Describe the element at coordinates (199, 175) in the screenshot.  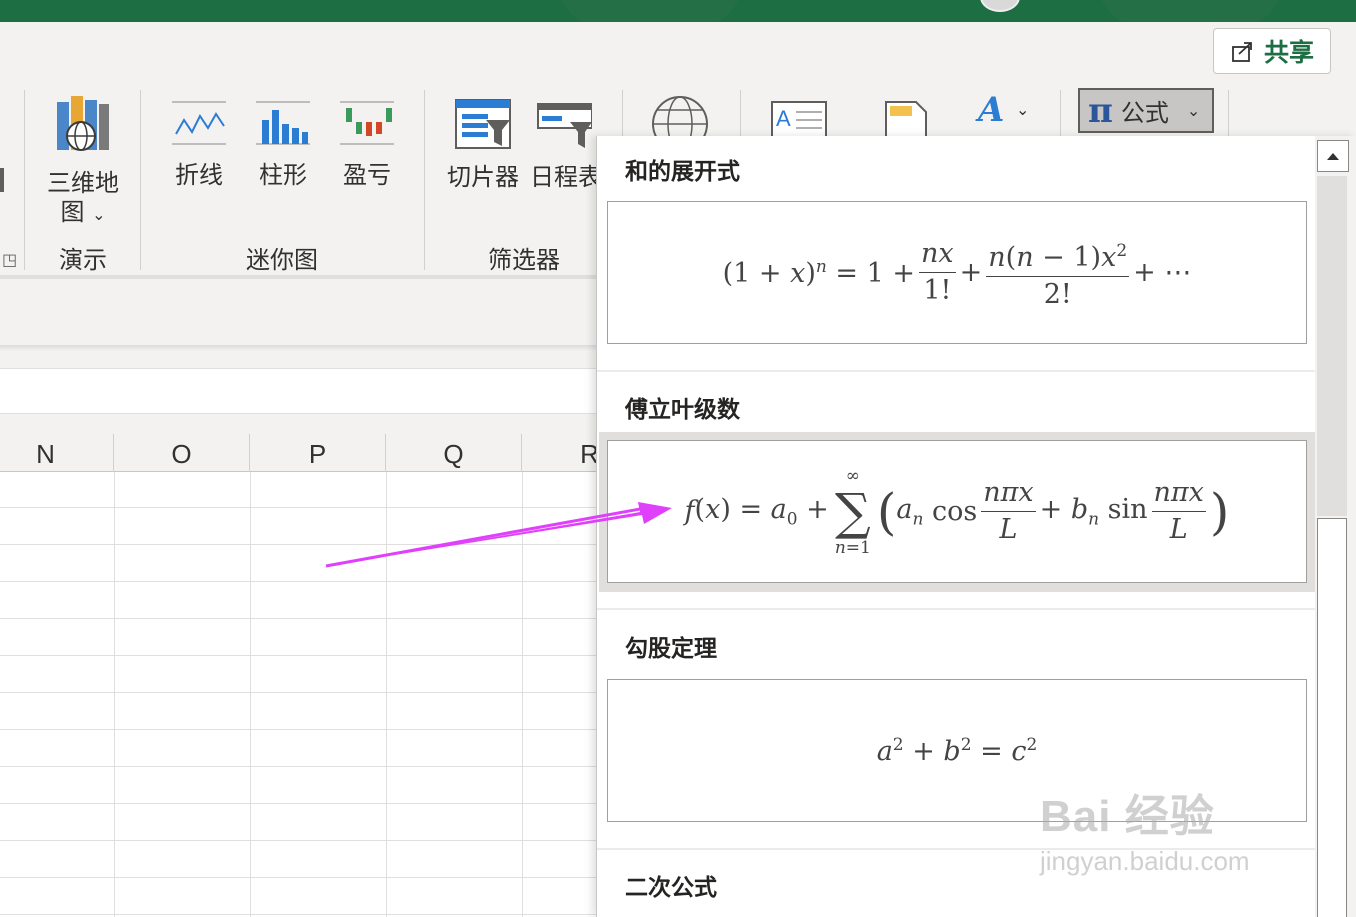
I see `sparkline-line-label: 折线` at that location.